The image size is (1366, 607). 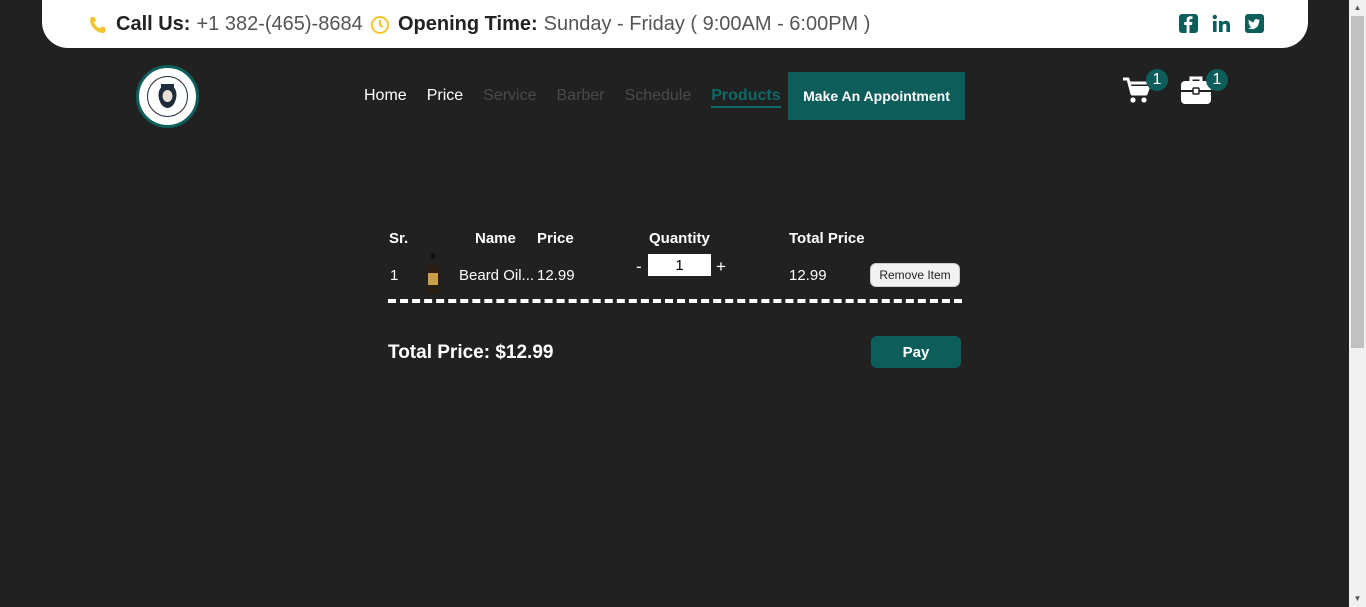 What do you see at coordinates (1217, 80) in the screenshot?
I see `bag-count-badge: 1` at bounding box center [1217, 80].